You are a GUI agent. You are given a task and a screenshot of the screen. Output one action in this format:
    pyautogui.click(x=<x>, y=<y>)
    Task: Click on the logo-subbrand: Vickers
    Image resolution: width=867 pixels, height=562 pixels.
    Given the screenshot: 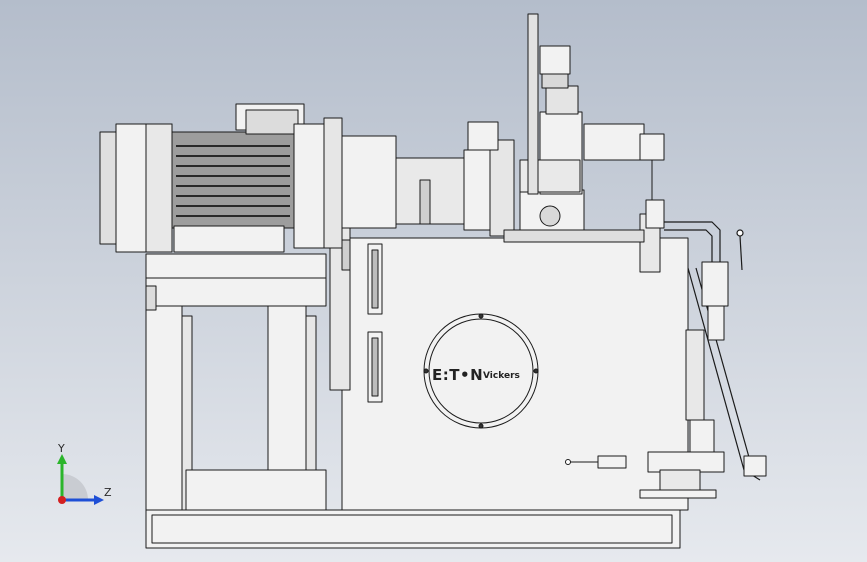 What is the action you would take?
    pyautogui.click(x=501, y=376)
    